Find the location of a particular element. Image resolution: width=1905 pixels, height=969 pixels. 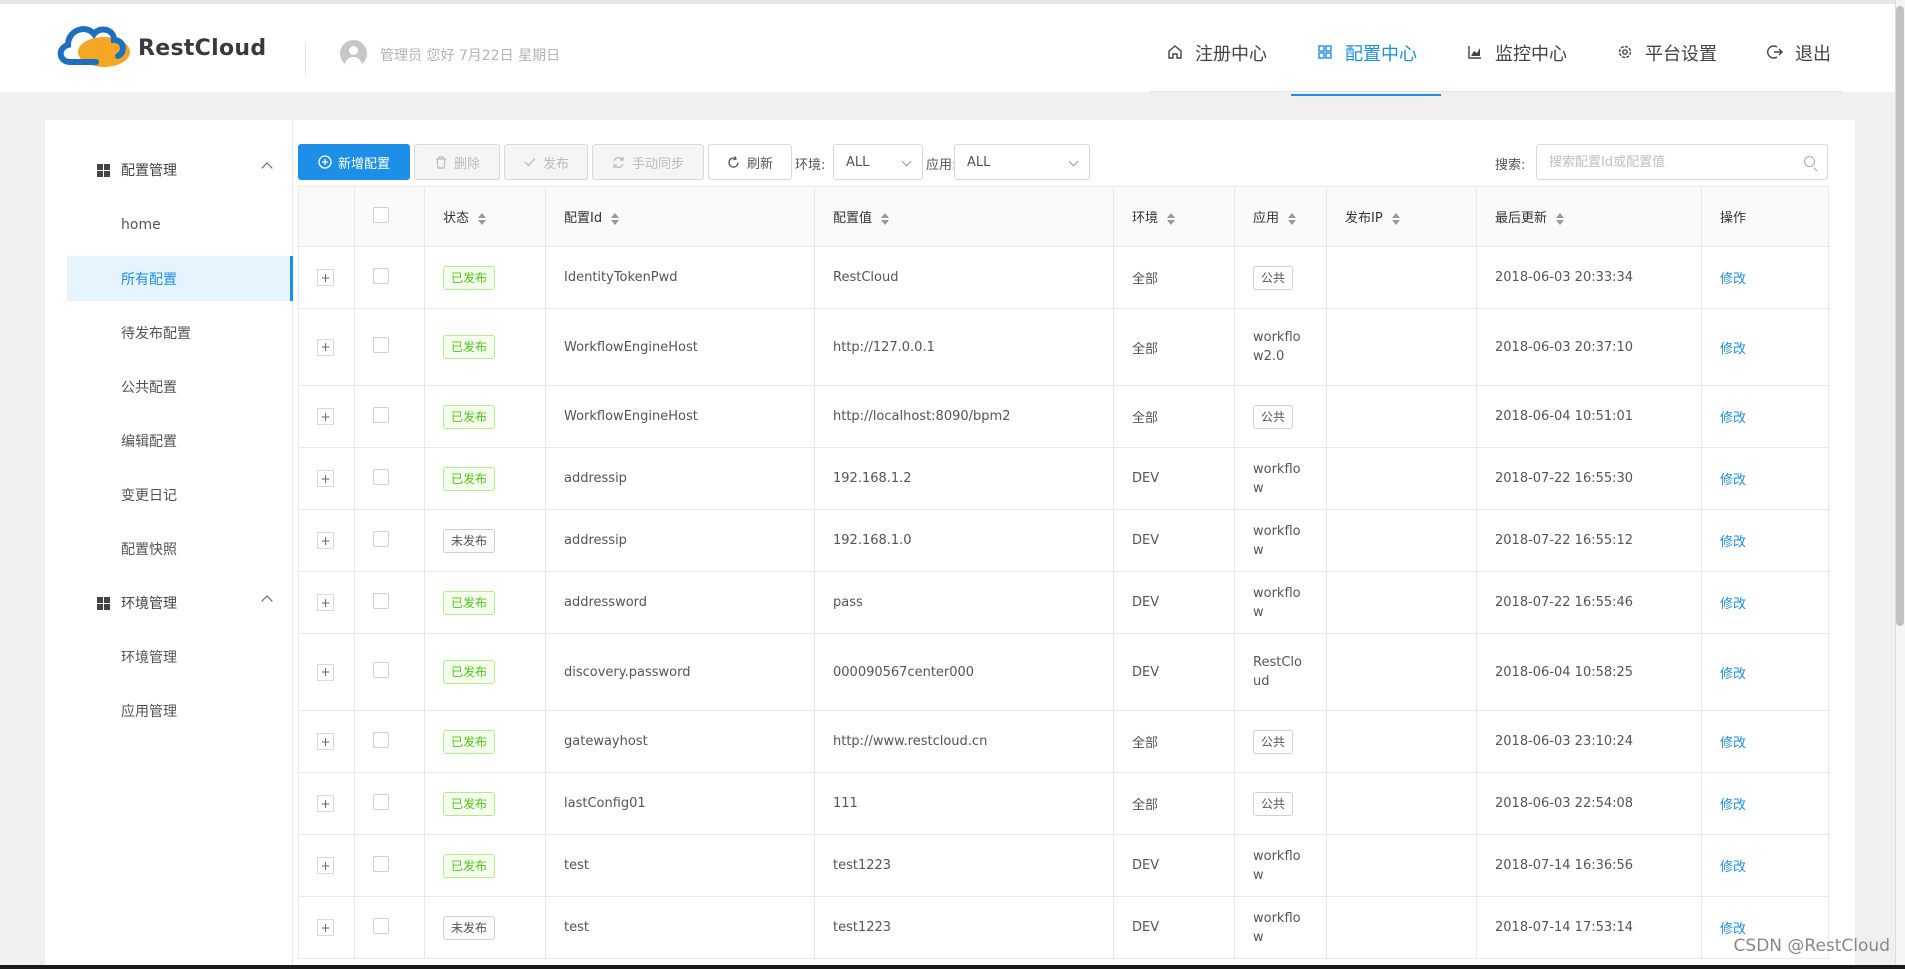

column-header-updated: 最后更新 is located at coordinates (1589, 216).